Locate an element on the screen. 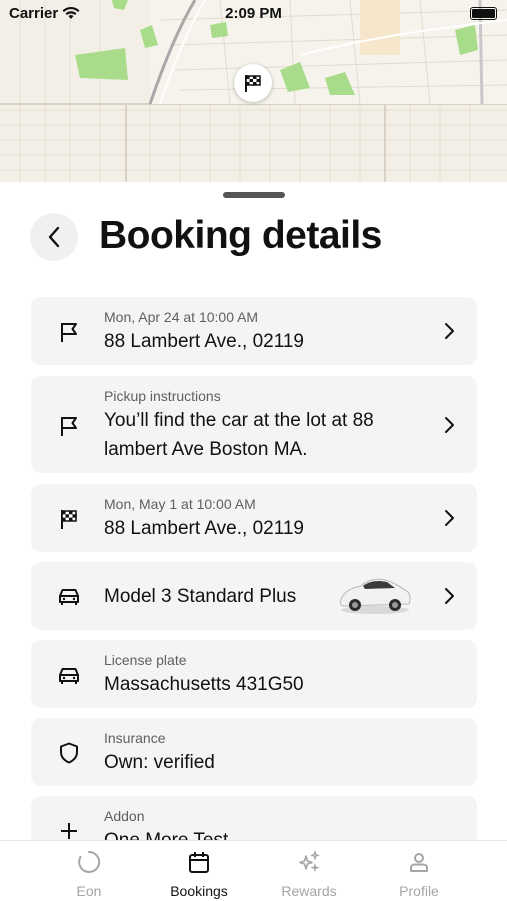 This screenshot has width=507, height=901. vehicle-model-card: Model 3 Standard Plus is located at coordinates (254, 596).